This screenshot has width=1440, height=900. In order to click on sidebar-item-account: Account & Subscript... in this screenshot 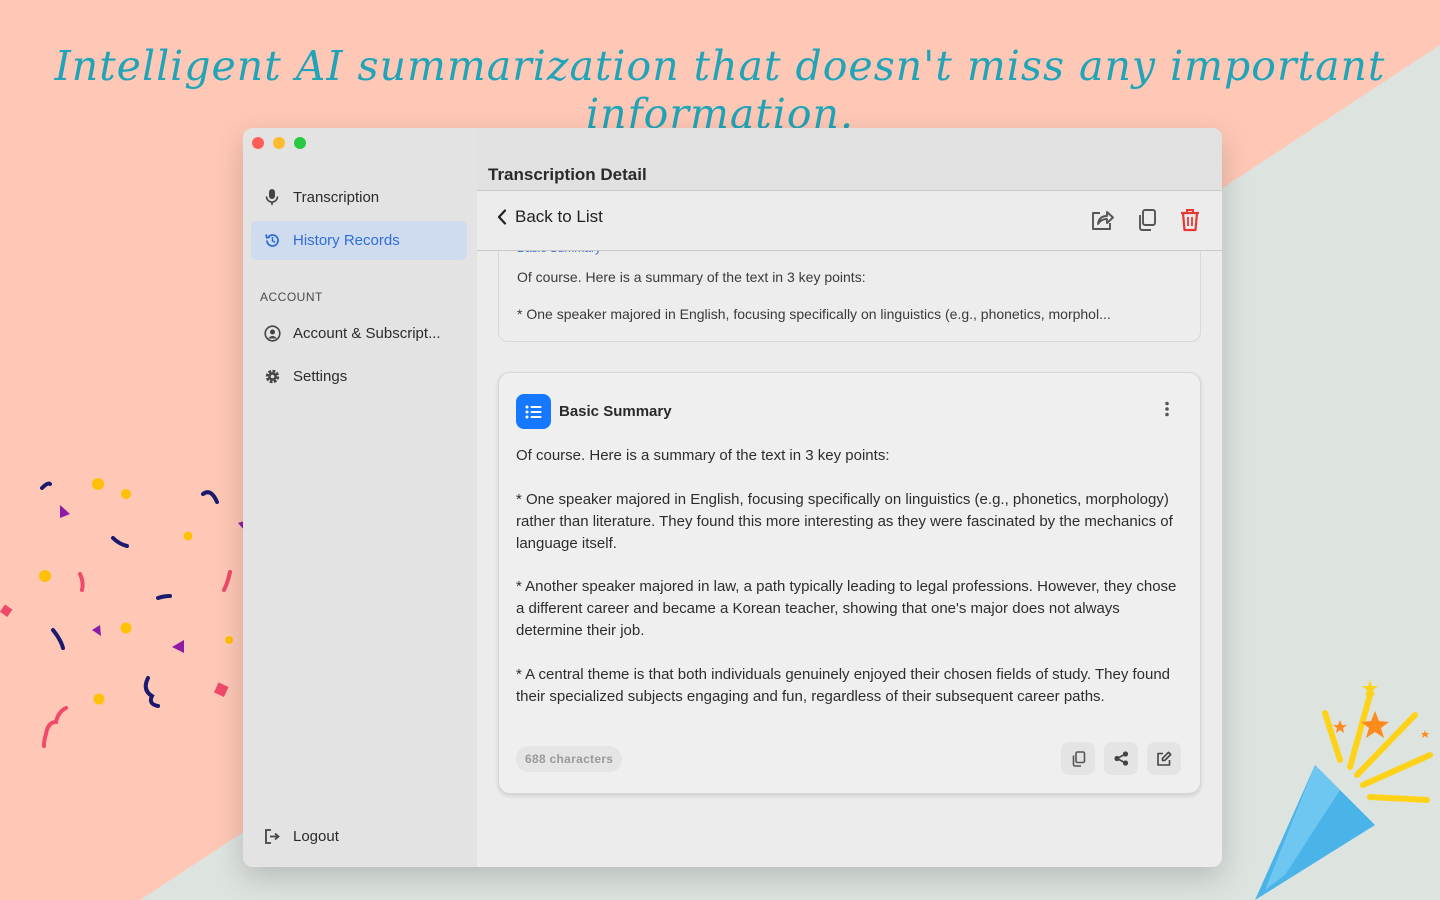, I will do `click(359, 333)`.